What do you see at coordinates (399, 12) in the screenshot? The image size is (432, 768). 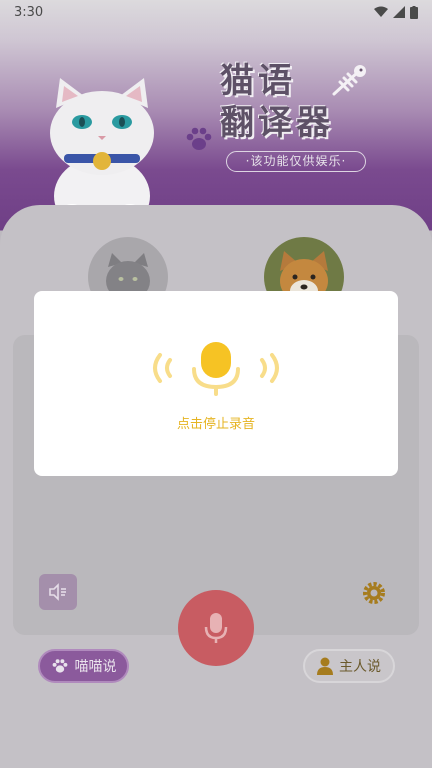 I see `signal-icon` at bounding box center [399, 12].